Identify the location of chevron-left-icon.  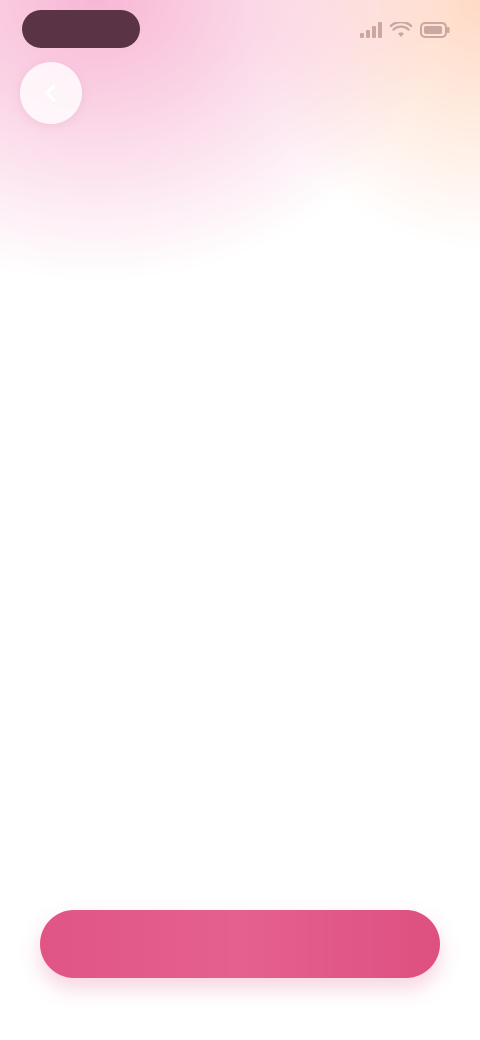
(50, 93).